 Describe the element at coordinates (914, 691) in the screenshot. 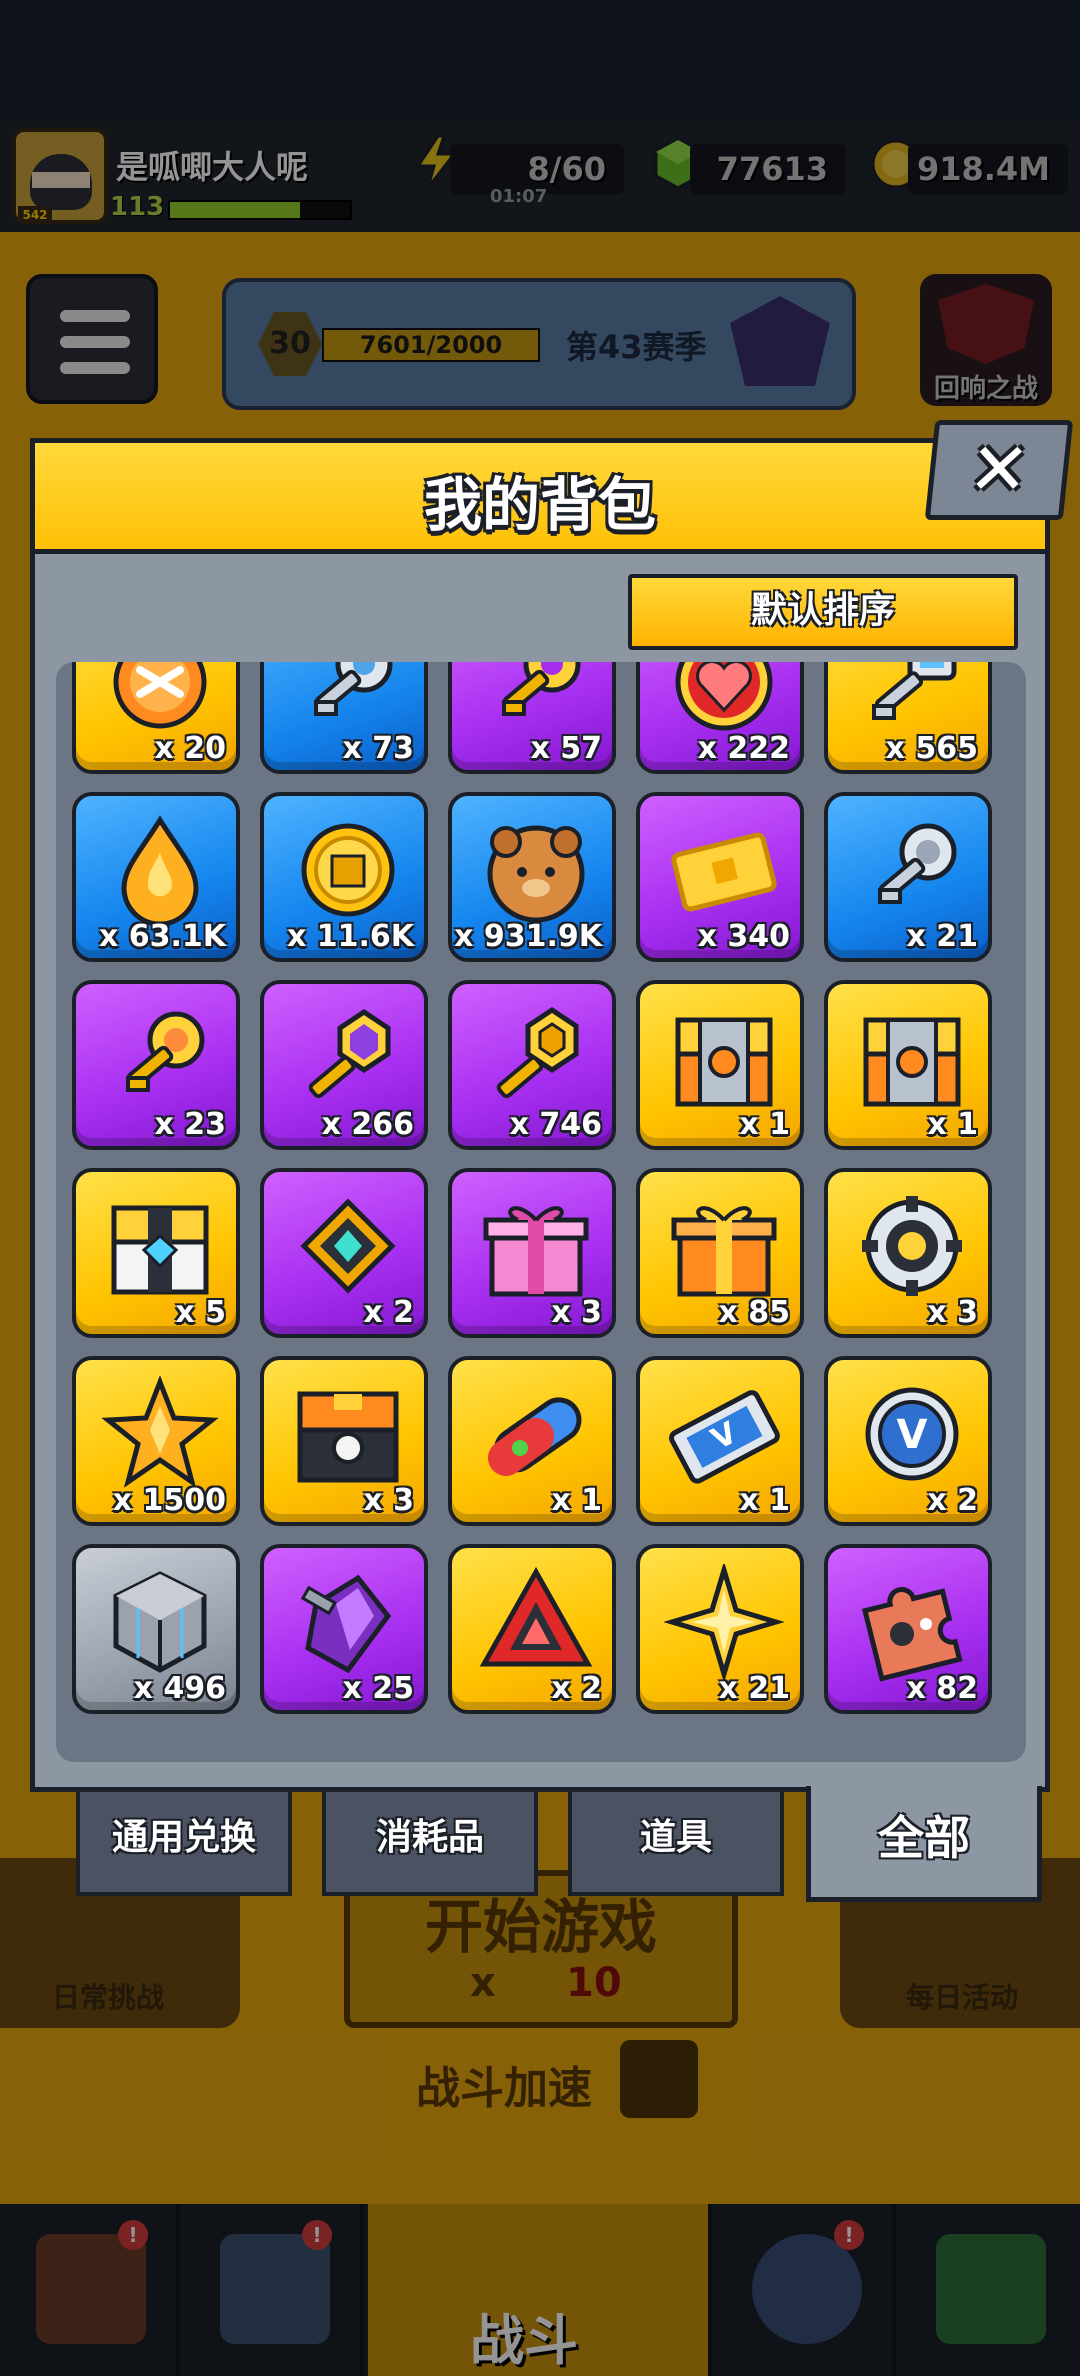

I see `crystal-key-icon` at that location.